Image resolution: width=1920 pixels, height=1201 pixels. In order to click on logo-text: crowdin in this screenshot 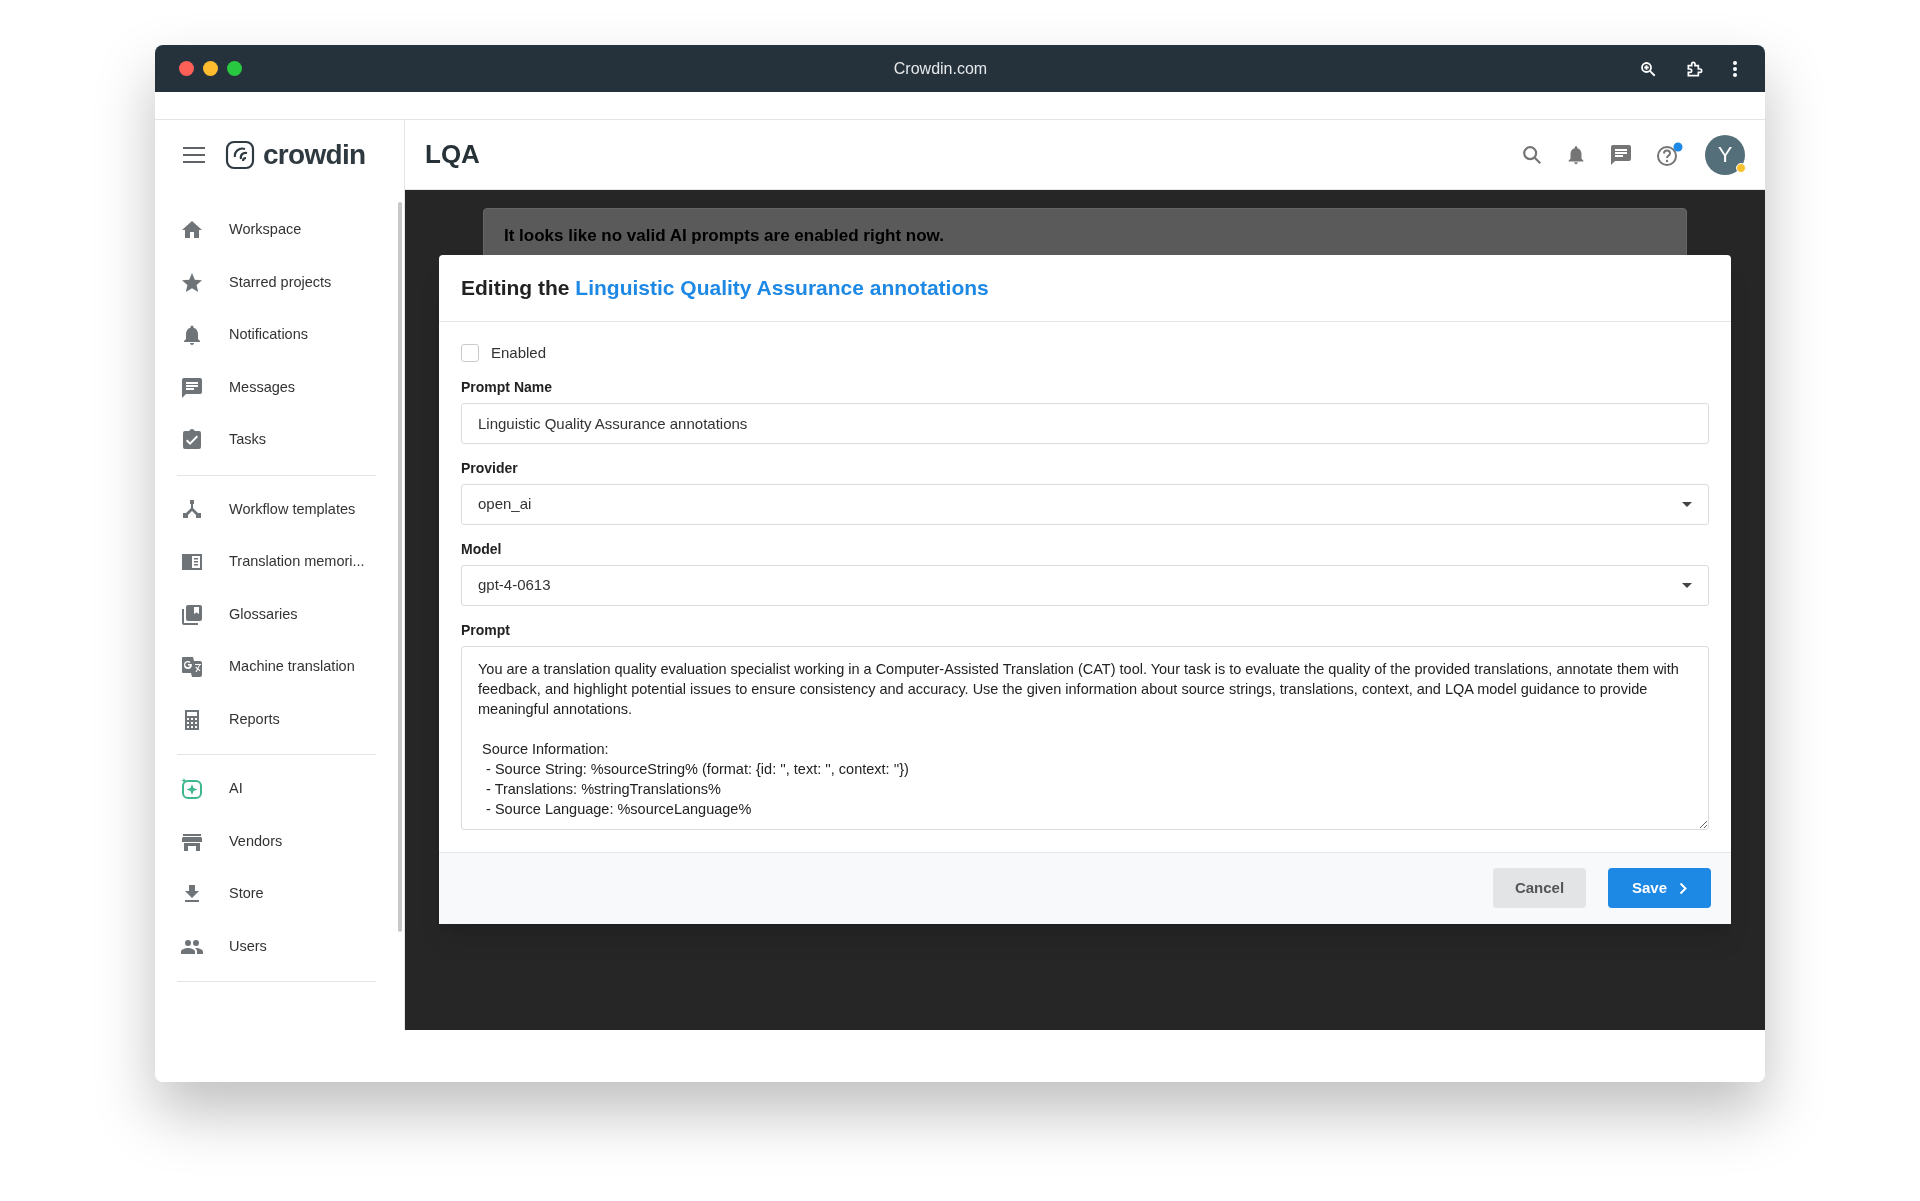, I will do `click(314, 155)`.